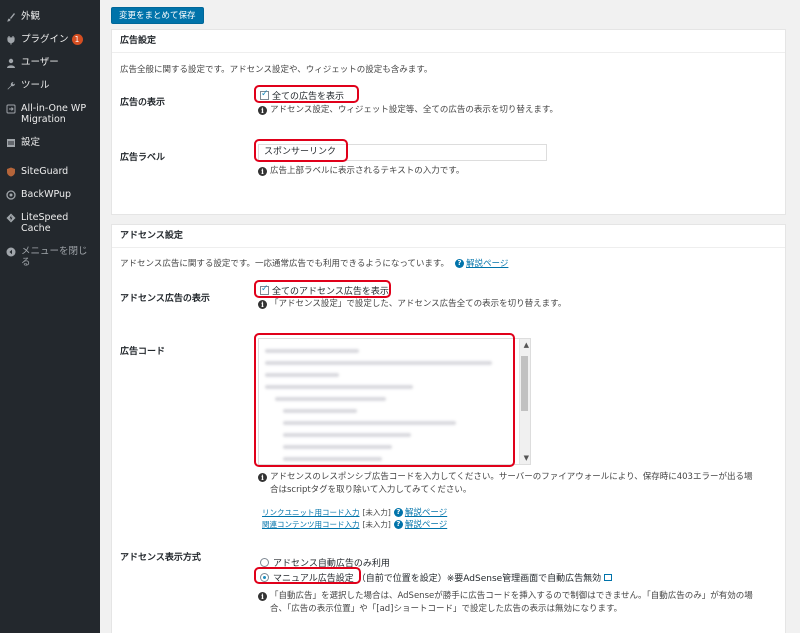 Image resolution: width=800 pixels, height=633 pixels. Describe the element at coordinates (361, 171) in the screenshot. I see `ad-label-help: i 広告上部ラベルに表示されるテキストの入力です。` at that location.